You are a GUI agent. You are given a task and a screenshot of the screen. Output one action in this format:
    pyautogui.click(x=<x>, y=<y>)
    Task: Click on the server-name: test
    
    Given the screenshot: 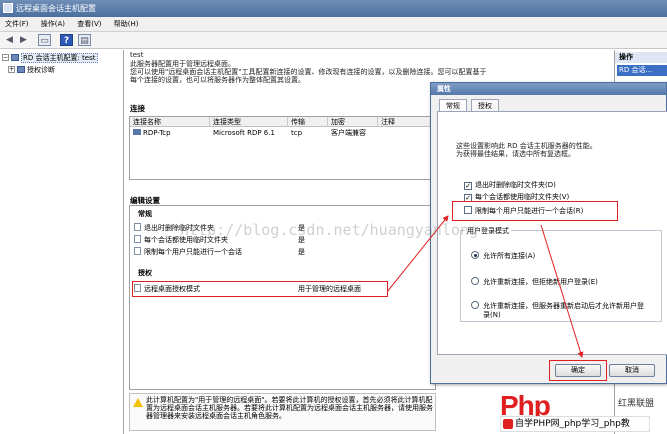 What is the action you would take?
    pyautogui.click(x=137, y=55)
    